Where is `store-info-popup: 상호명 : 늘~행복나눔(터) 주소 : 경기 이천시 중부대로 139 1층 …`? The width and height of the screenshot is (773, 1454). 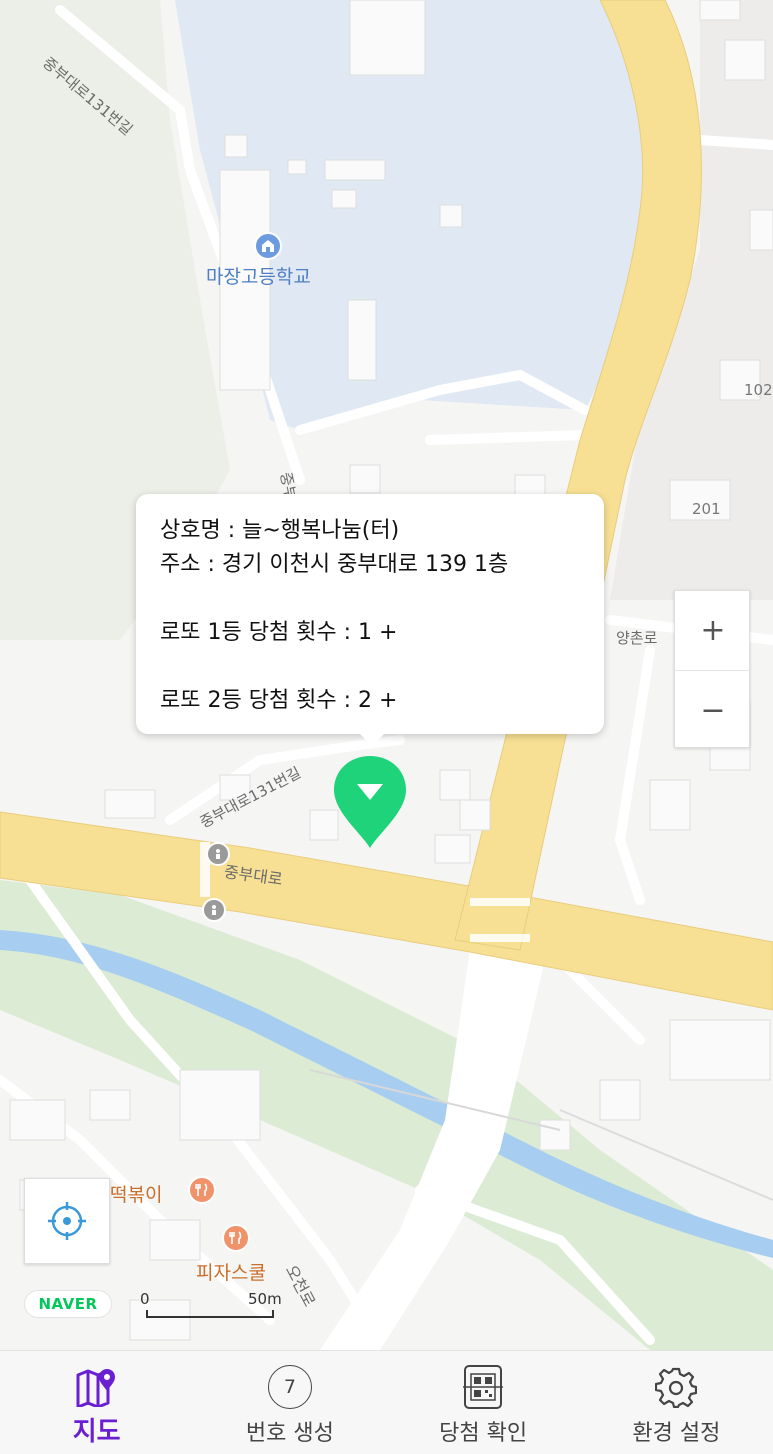 store-info-popup: 상호명 : 늘~행복나눔(터) 주소 : 경기 이천시 중부대로 139 1층 … is located at coordinates (370, 620).